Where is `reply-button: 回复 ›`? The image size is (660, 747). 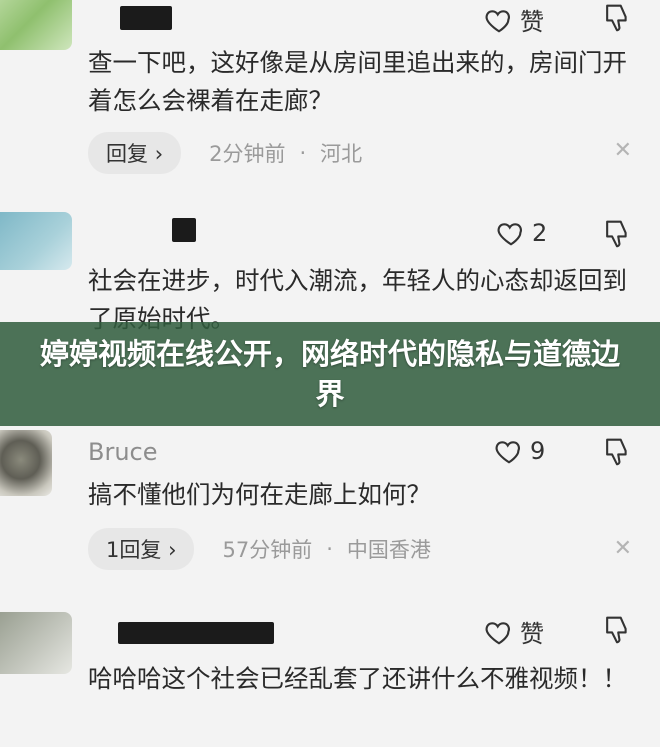 reply-button: 回复 › is located at coordinates (135, 153).